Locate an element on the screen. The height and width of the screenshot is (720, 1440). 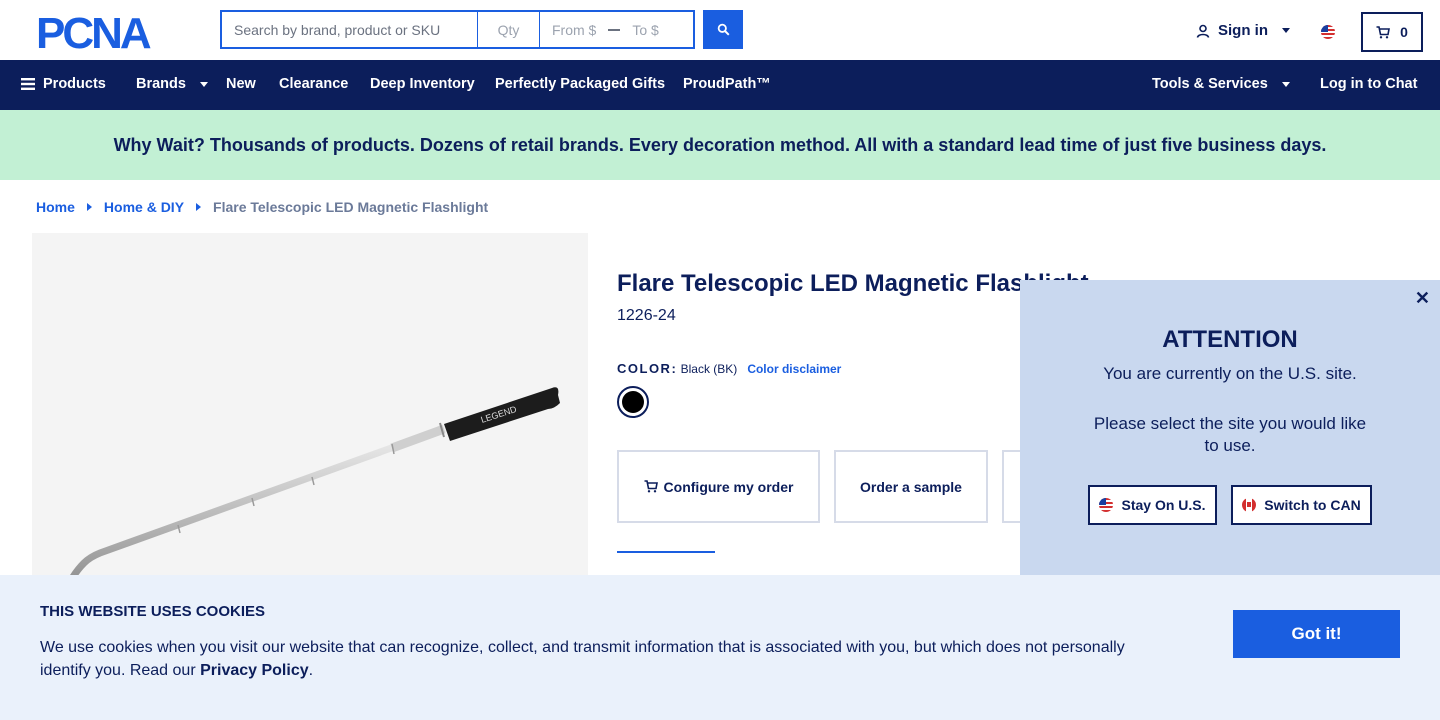
search-button is located at coordinates (723, 29).